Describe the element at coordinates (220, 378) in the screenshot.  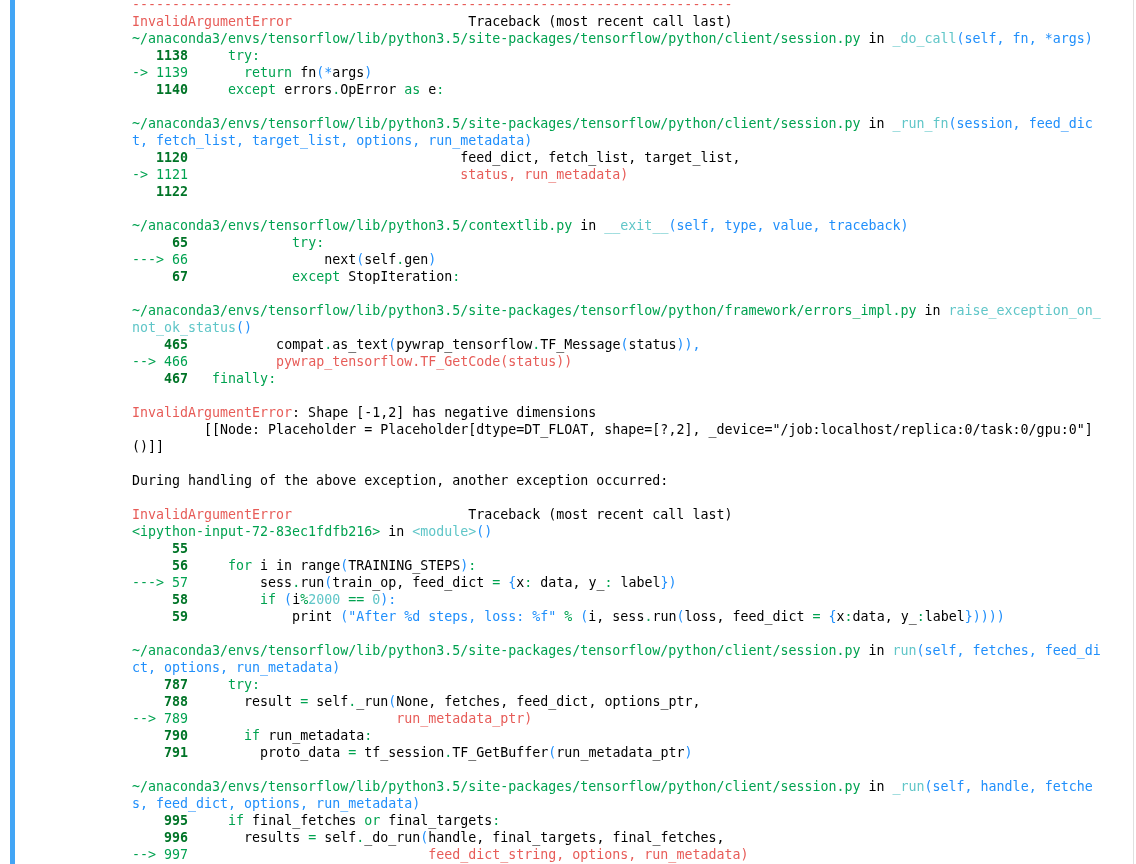
I see `traceback-line: 467 finally:` at that location.